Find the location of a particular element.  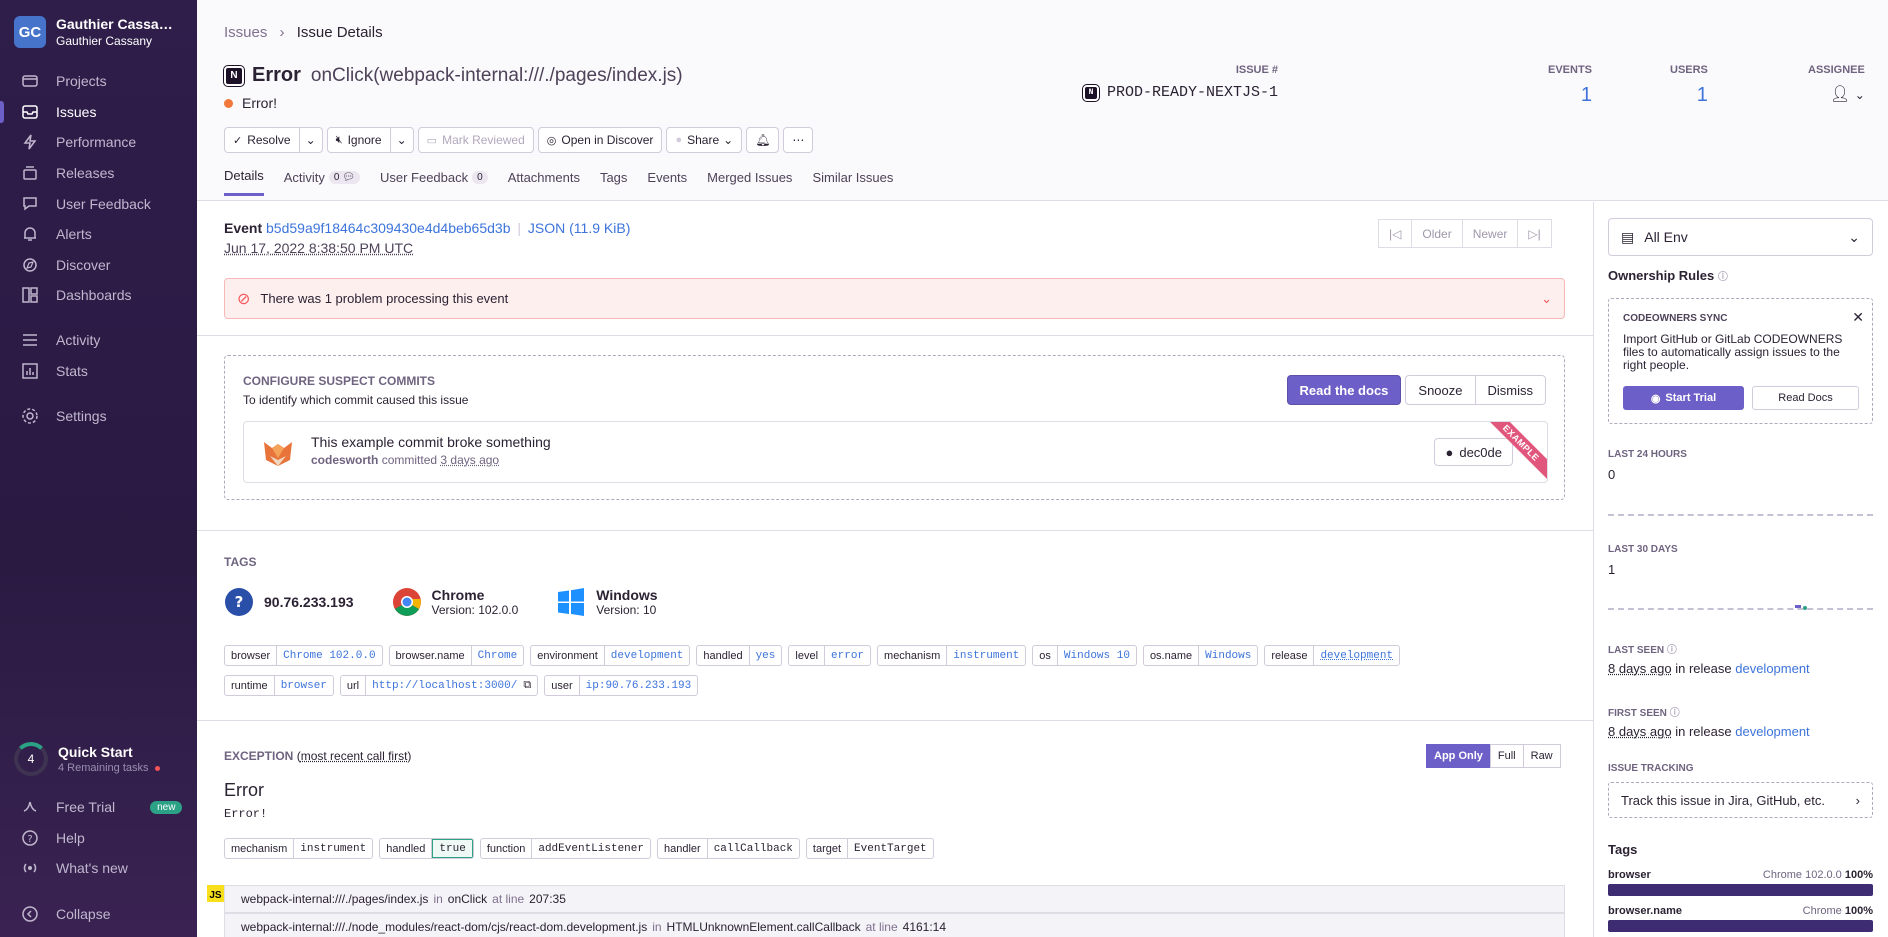

sidebar-item-discover: Discover is located at coordinates (98, 265).